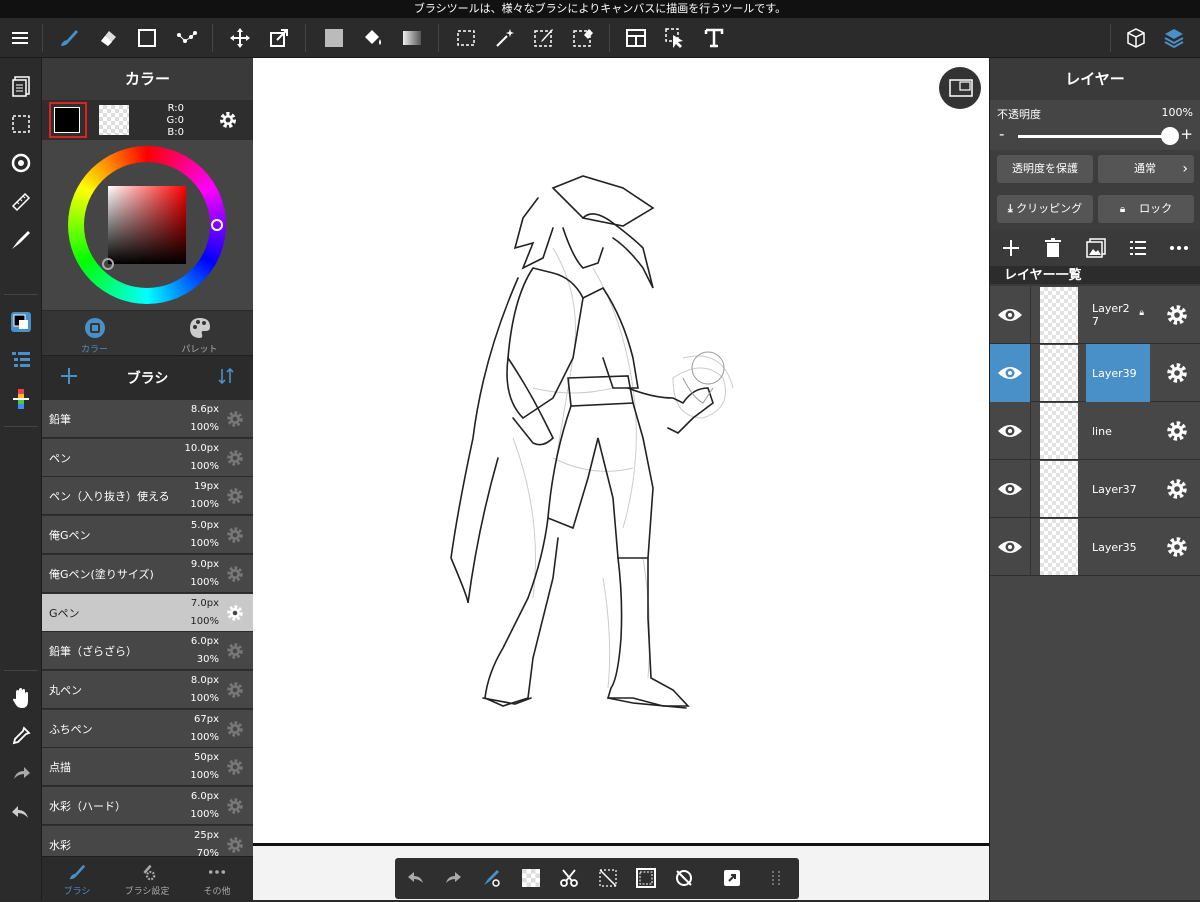  I want to click on image-layer-icon, so click(1096, 248).